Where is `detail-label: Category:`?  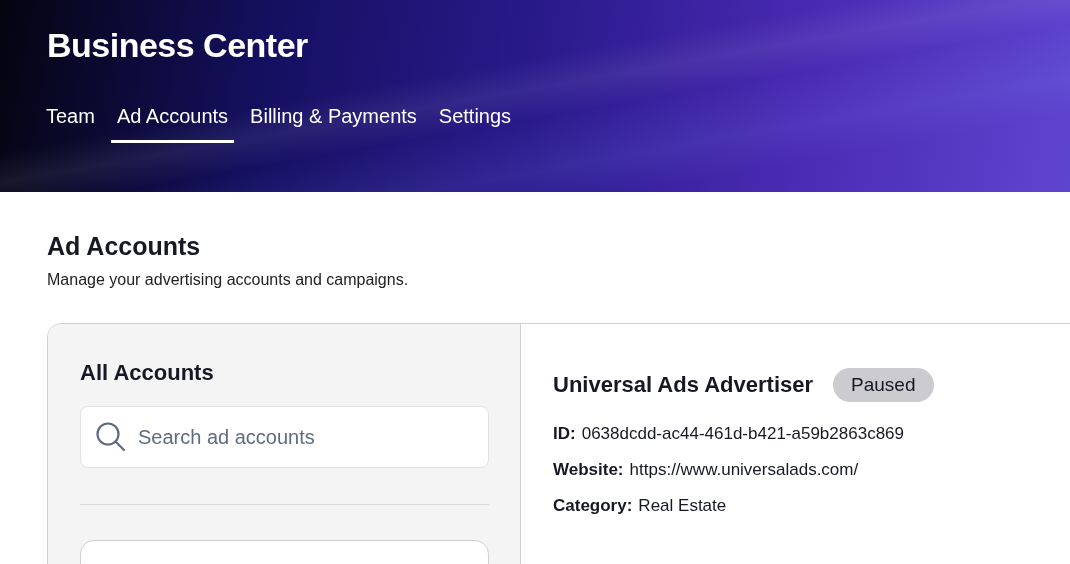 detail-label: Category: is located at coordinates (593, 506).